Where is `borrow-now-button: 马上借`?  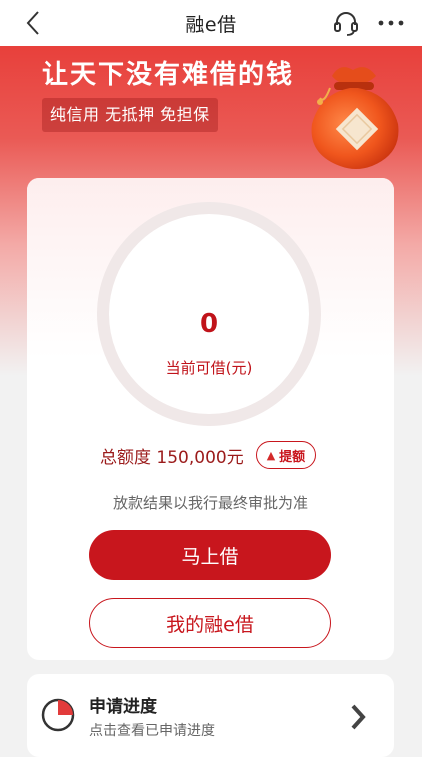 borrow-now-button: 马上借 is located at coordinates (210, 555).